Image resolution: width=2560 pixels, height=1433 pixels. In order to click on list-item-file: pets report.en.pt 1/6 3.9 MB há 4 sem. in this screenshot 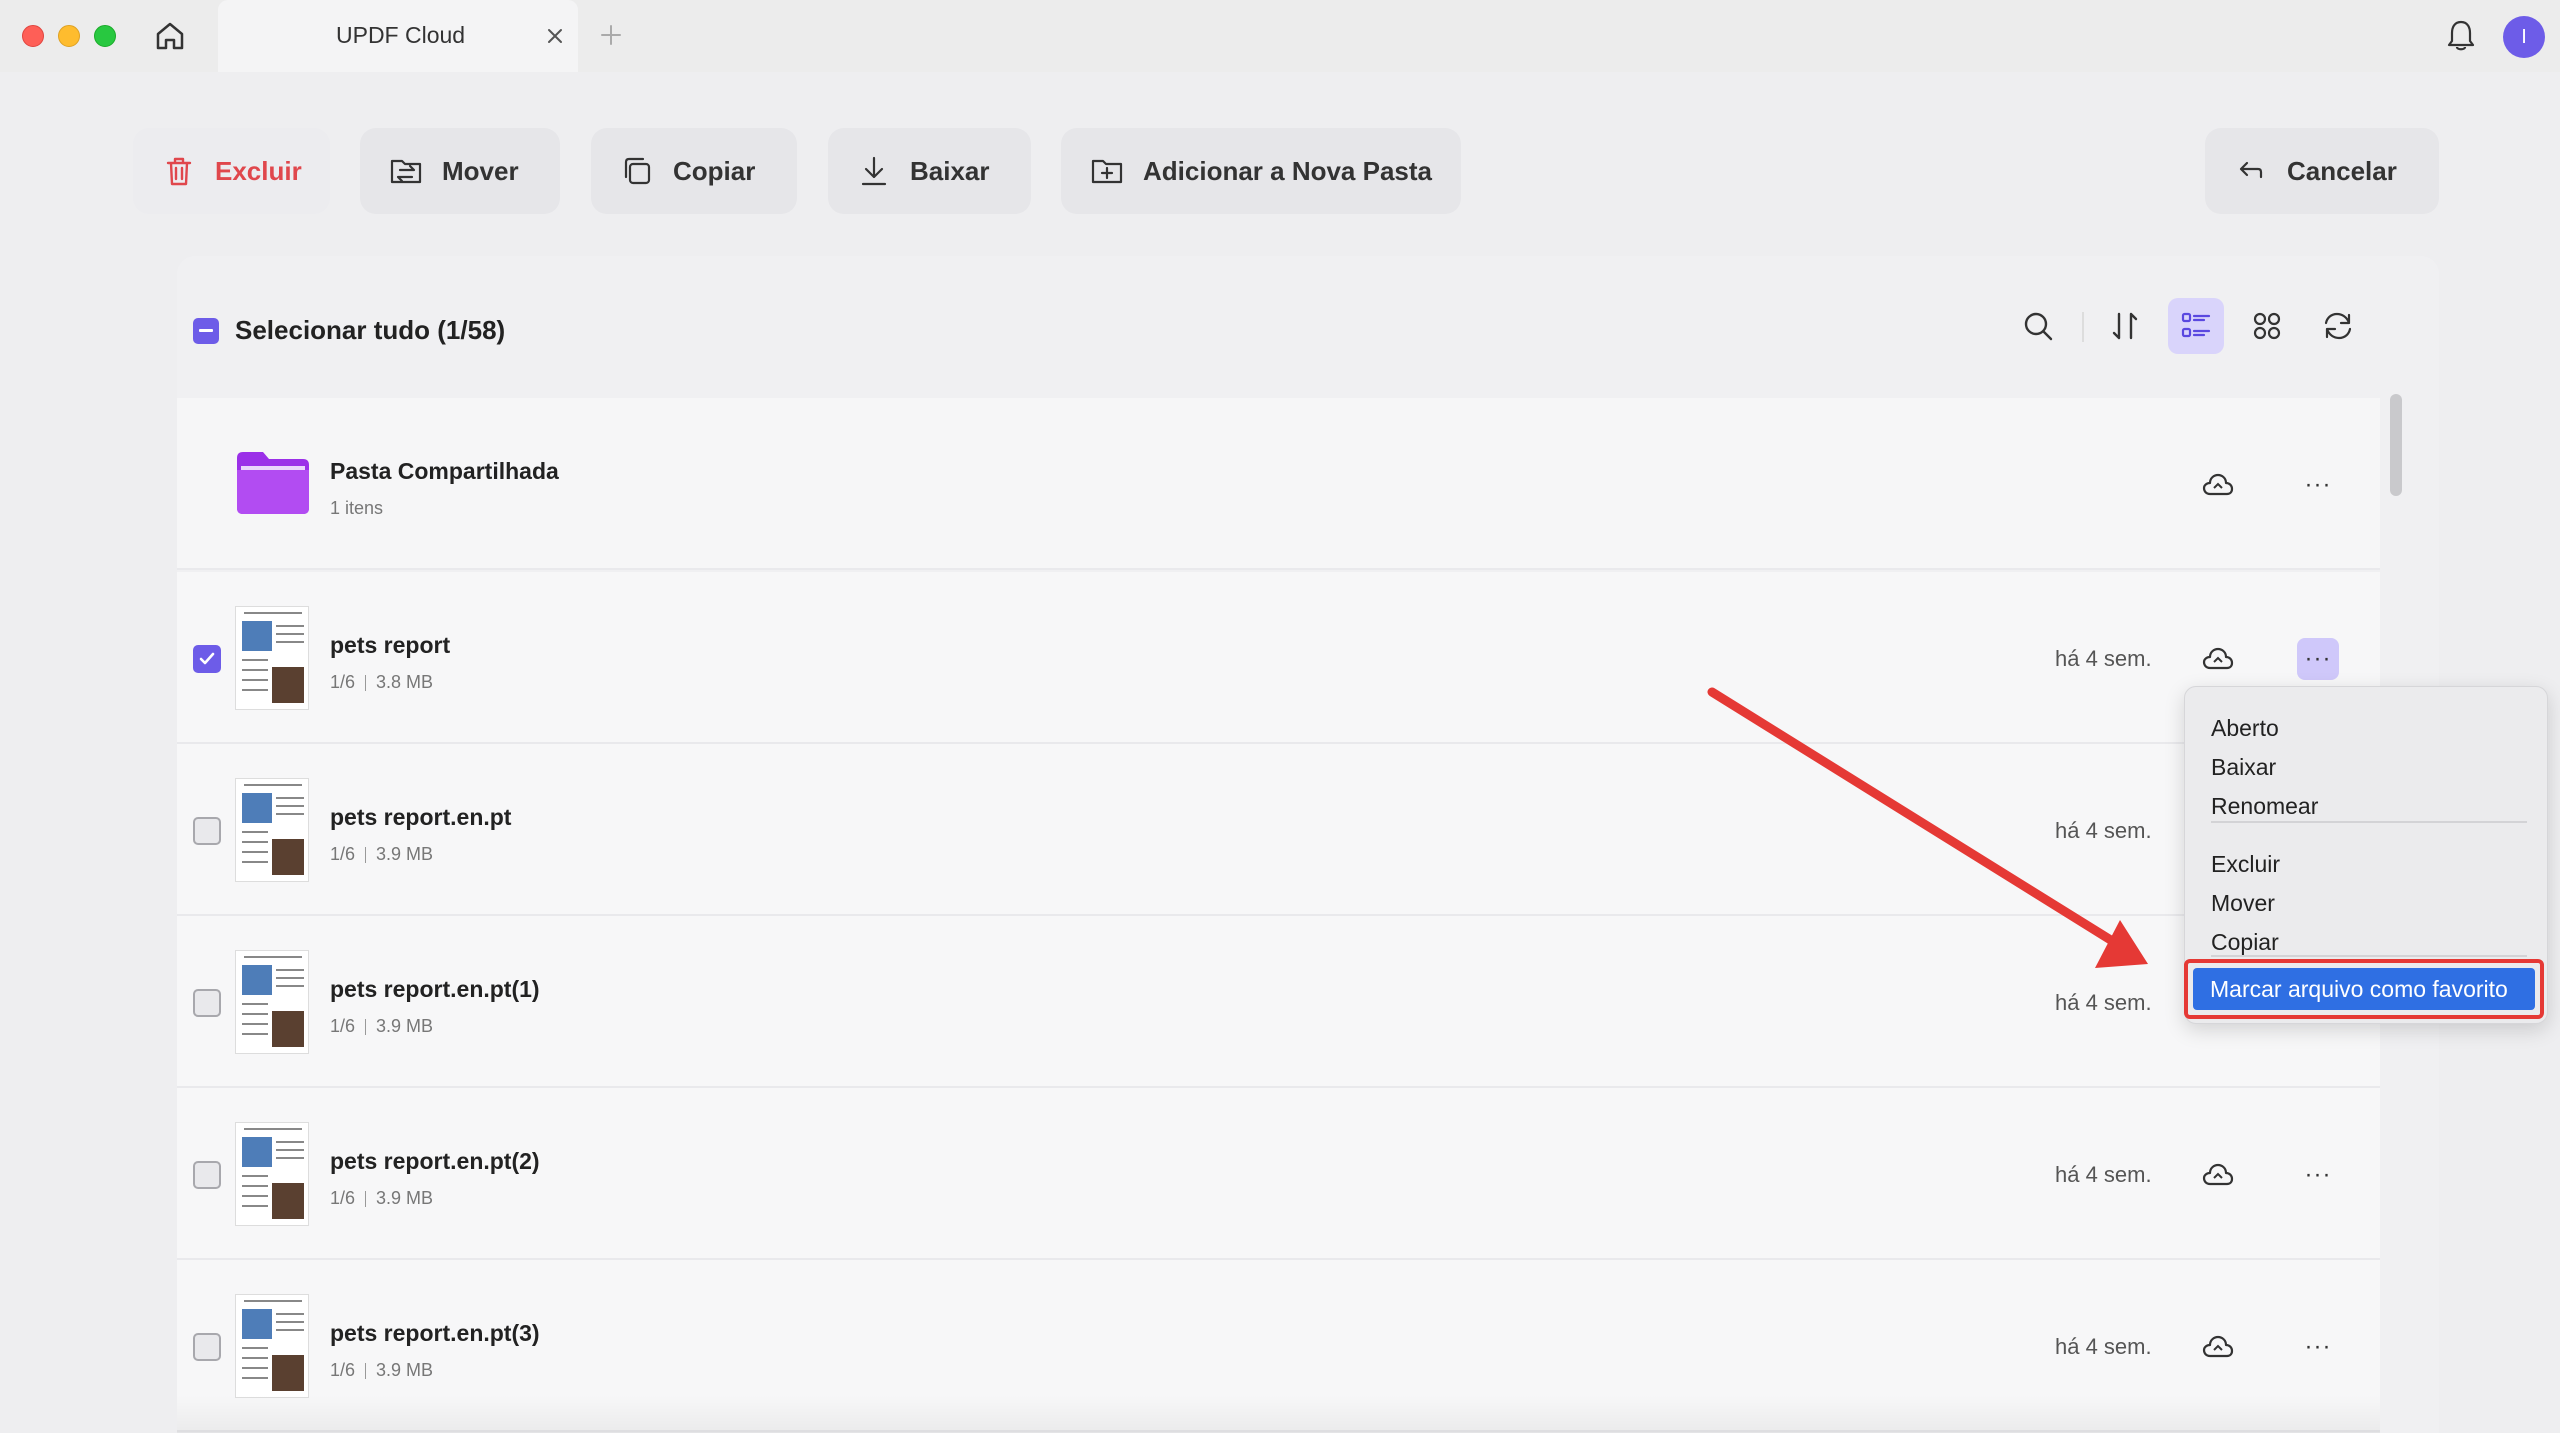, I will do `click(1278, 830)`.